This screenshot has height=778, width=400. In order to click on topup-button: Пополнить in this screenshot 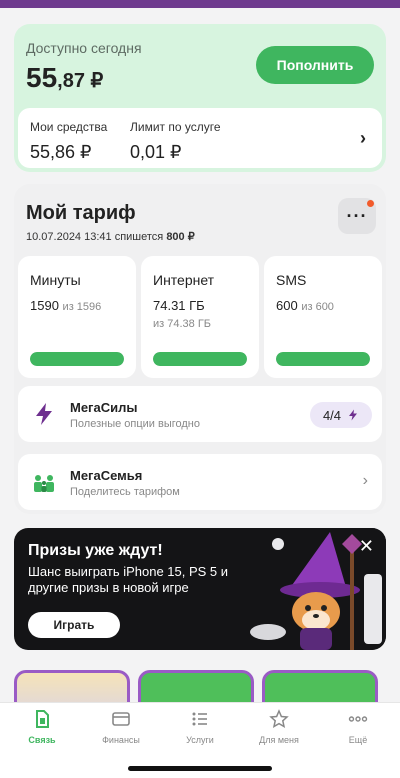, I will do `click(315, 65)`.